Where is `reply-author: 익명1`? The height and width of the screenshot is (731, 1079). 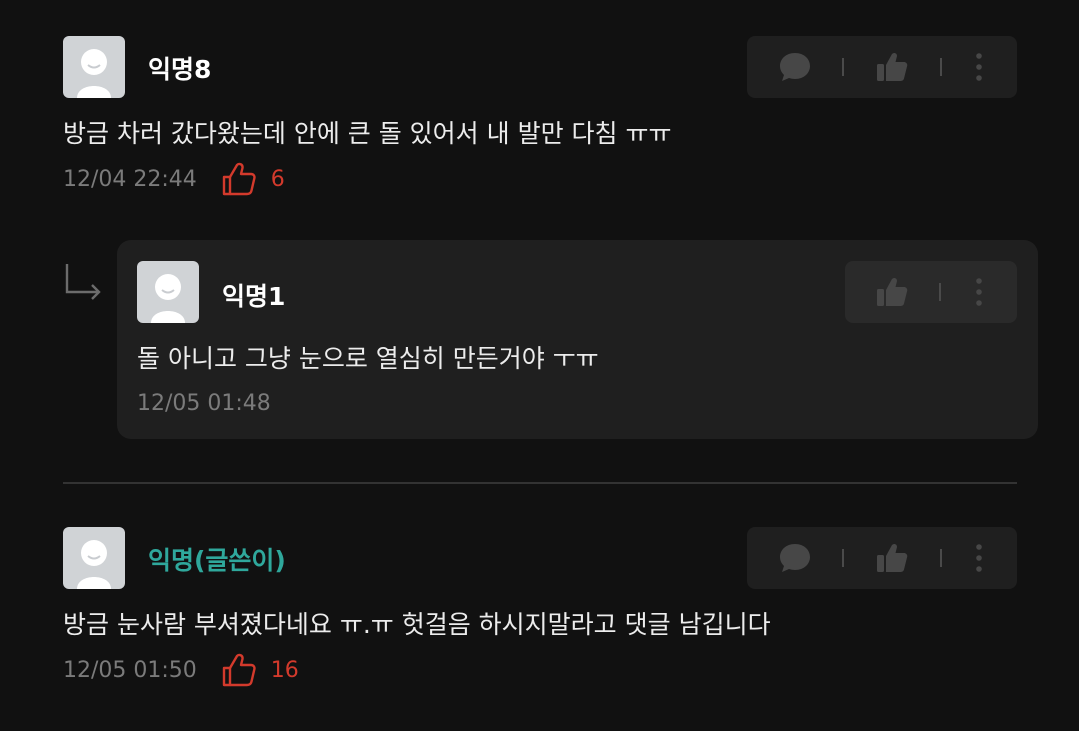 reply-author: 익명1 is located at coordinates (254, 296).